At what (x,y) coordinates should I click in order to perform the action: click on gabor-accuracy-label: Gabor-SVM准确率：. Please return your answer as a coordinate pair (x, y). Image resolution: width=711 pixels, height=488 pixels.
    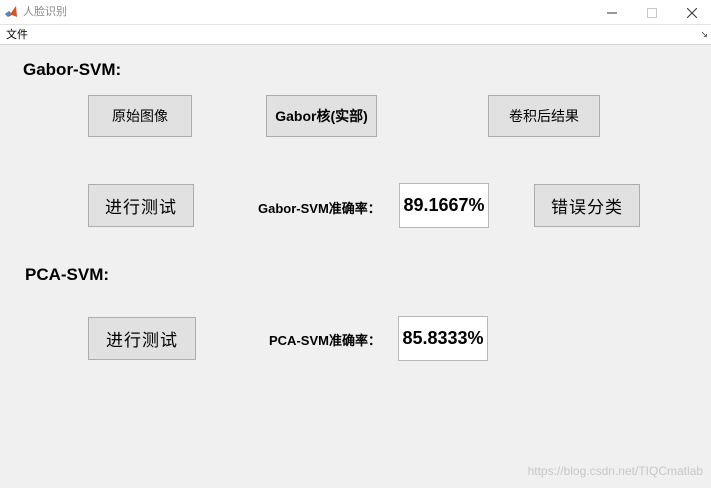
    Looking at the image, I should click on (319, 208).